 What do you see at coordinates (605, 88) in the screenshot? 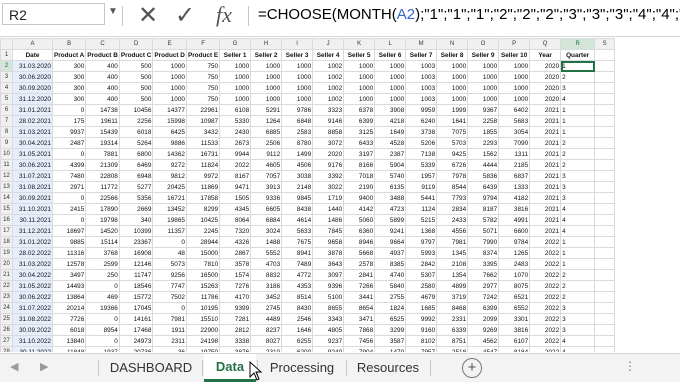
I see `cell-s4` at bounding box center [605, 88].